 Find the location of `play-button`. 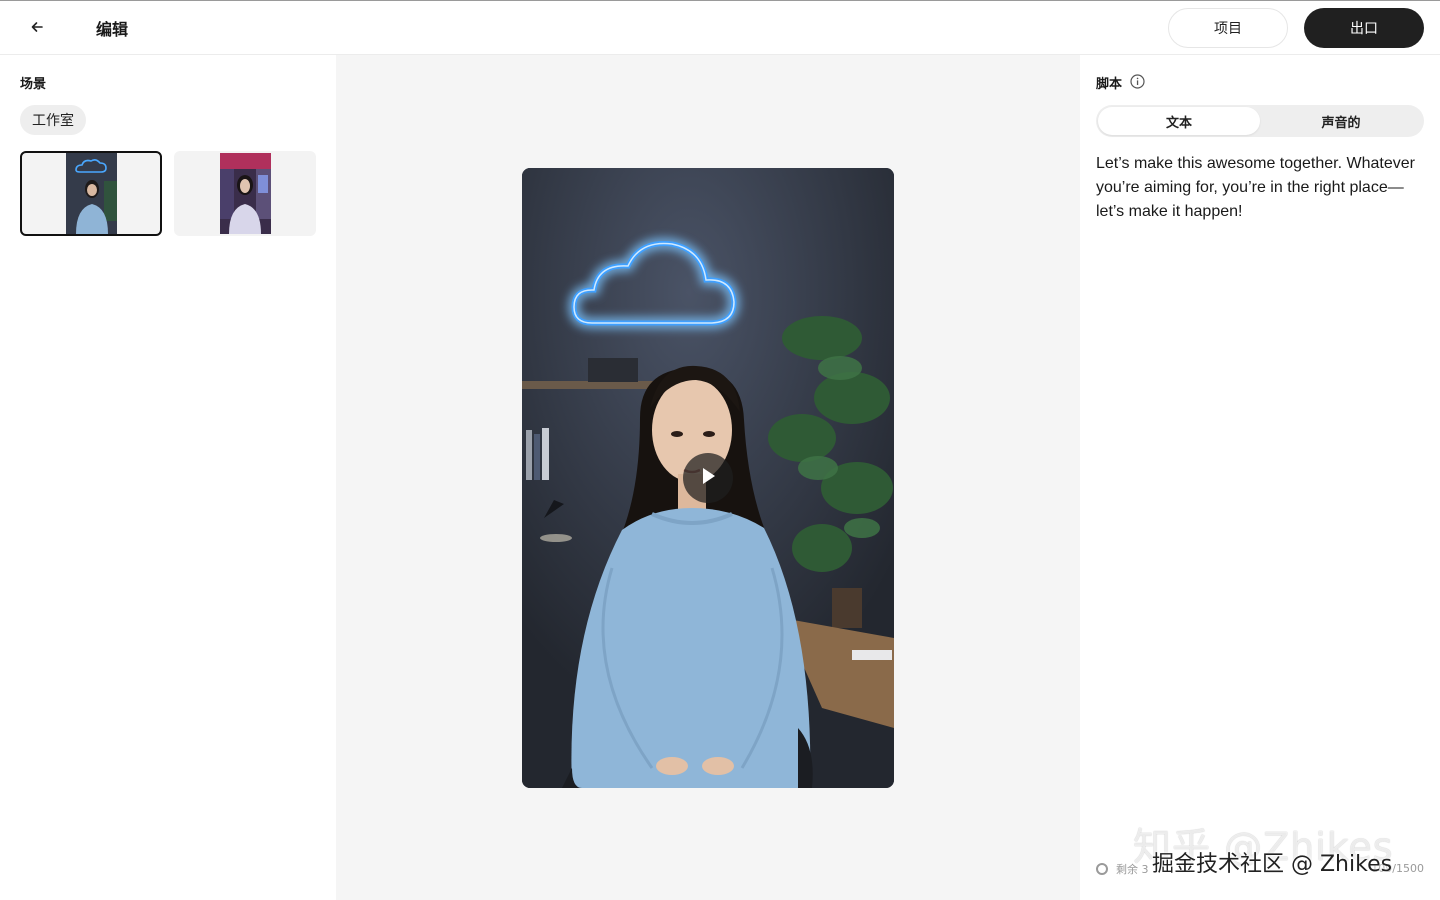

play-button is located at coordinates (708, 478).